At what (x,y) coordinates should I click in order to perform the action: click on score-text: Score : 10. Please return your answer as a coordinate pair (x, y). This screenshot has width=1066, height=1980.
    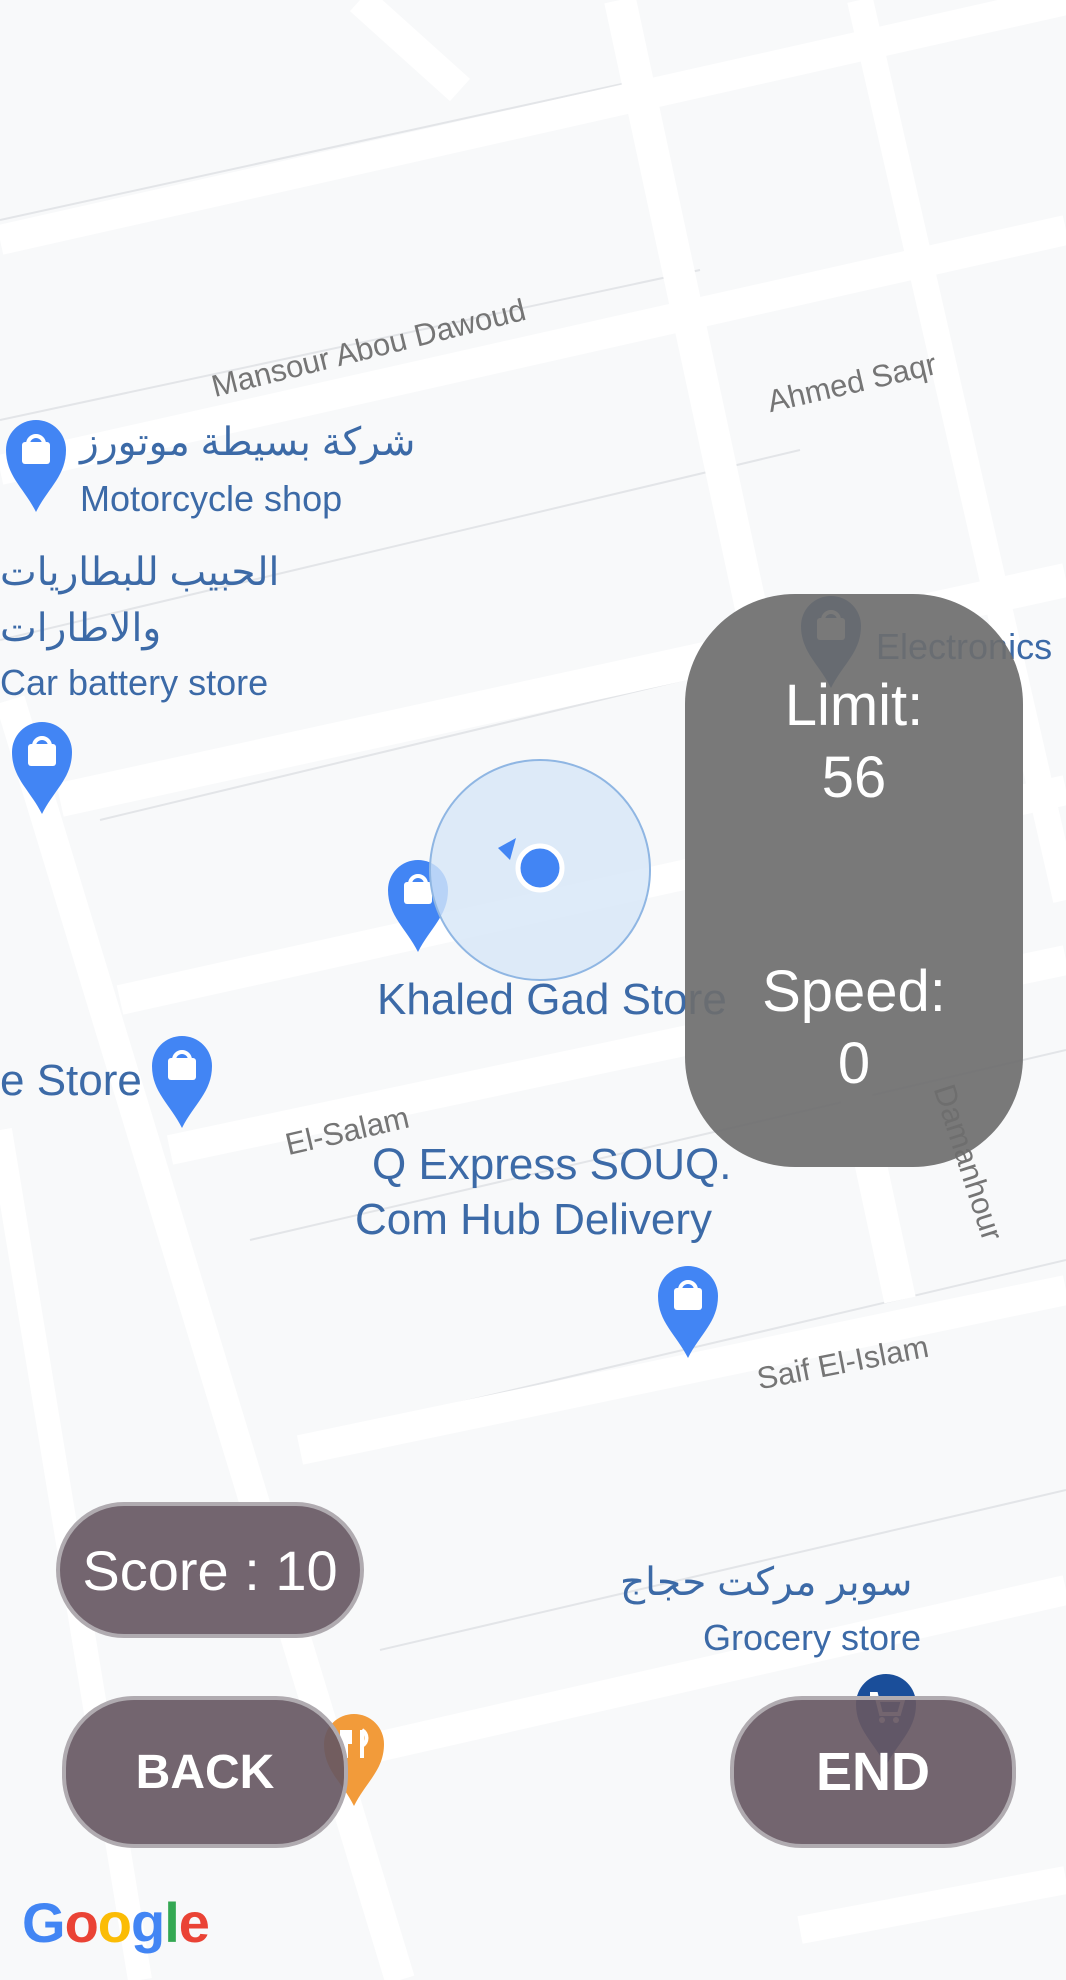
    Looking at the image, I should click on (210, 1570).